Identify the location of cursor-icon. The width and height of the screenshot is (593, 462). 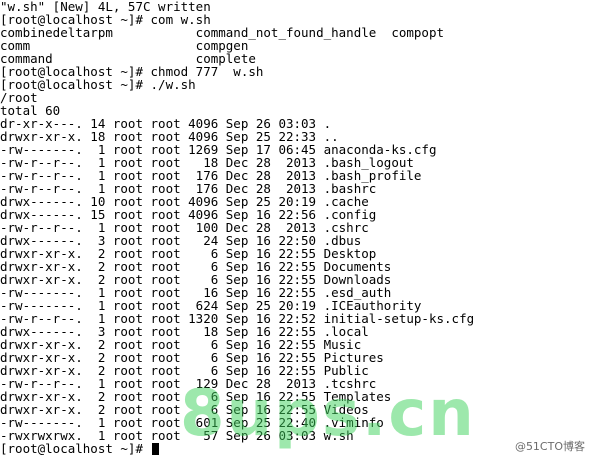
(155, 449).